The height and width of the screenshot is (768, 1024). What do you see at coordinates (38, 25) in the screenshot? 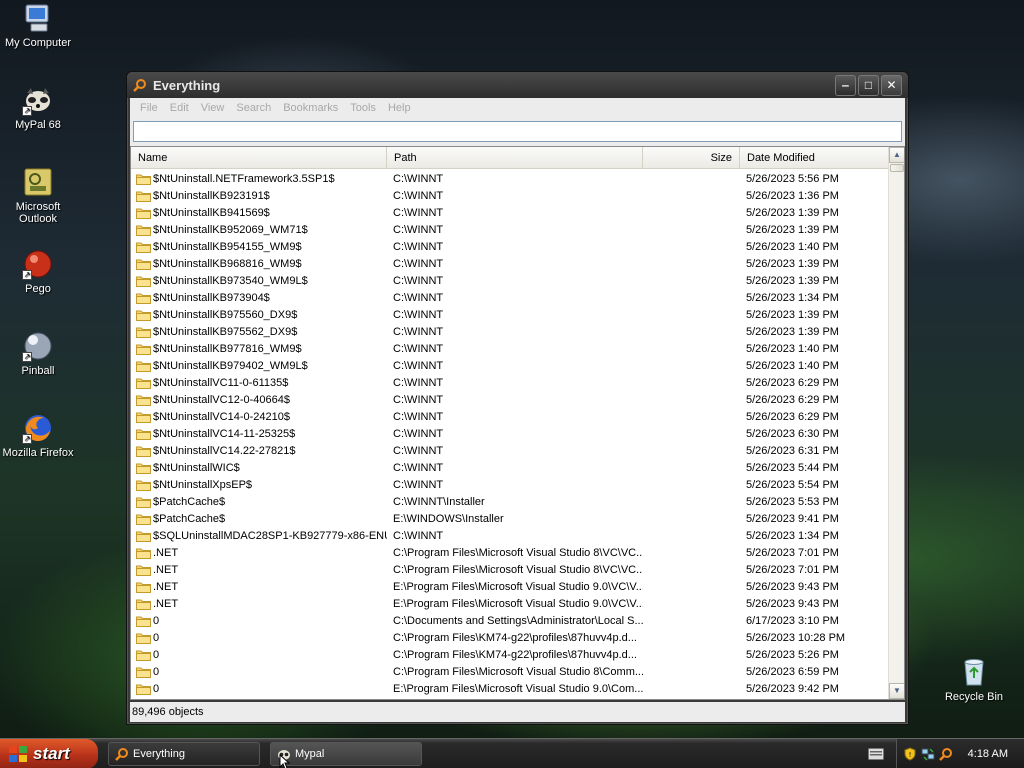
I see `desktop-icon-my-computer: My Computer` at bounding box center [38, 25].